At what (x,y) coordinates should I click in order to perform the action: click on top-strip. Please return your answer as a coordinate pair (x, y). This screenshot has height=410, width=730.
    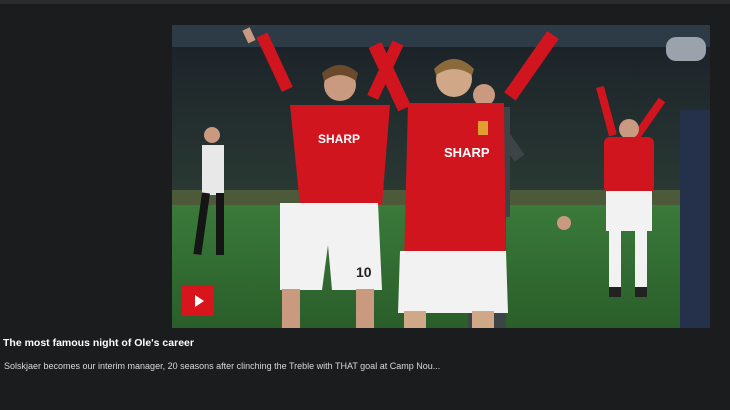
    Looking at the image, I should click on (365, 2).